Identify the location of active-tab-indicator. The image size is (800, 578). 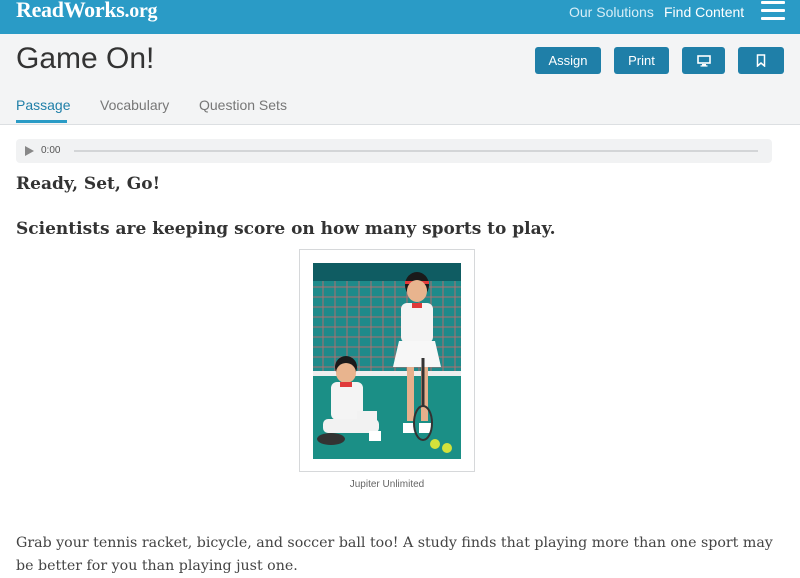
(41, 121).